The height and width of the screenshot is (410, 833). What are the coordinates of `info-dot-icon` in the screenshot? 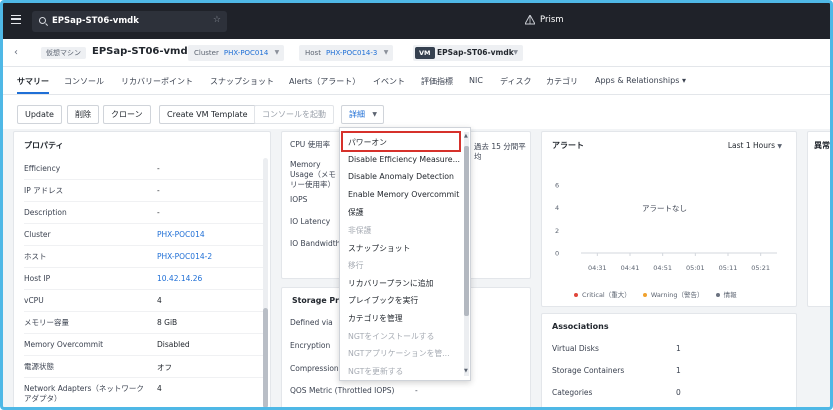 It's located at (717, 295).